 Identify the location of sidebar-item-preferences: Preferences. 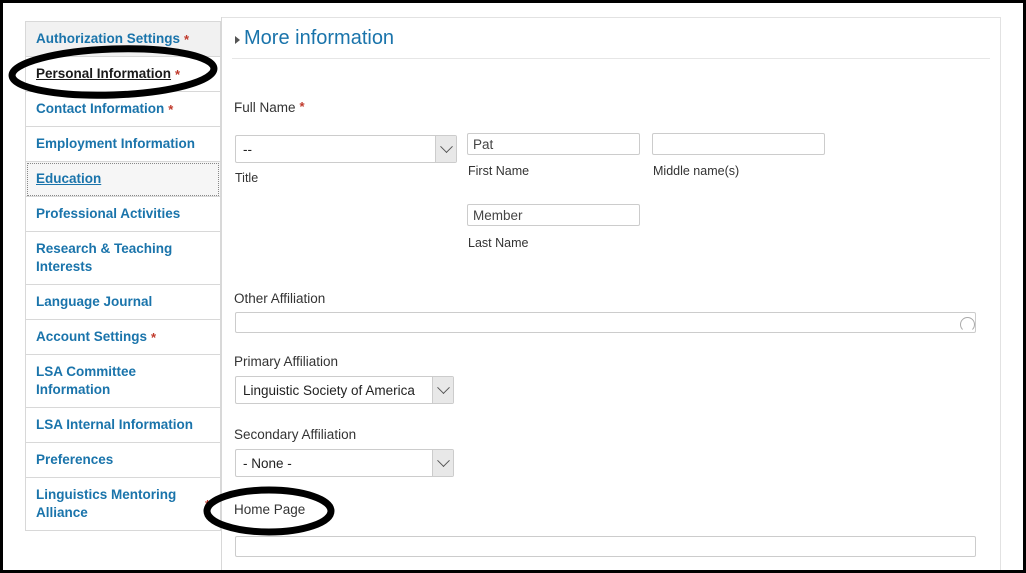
(123, 460).